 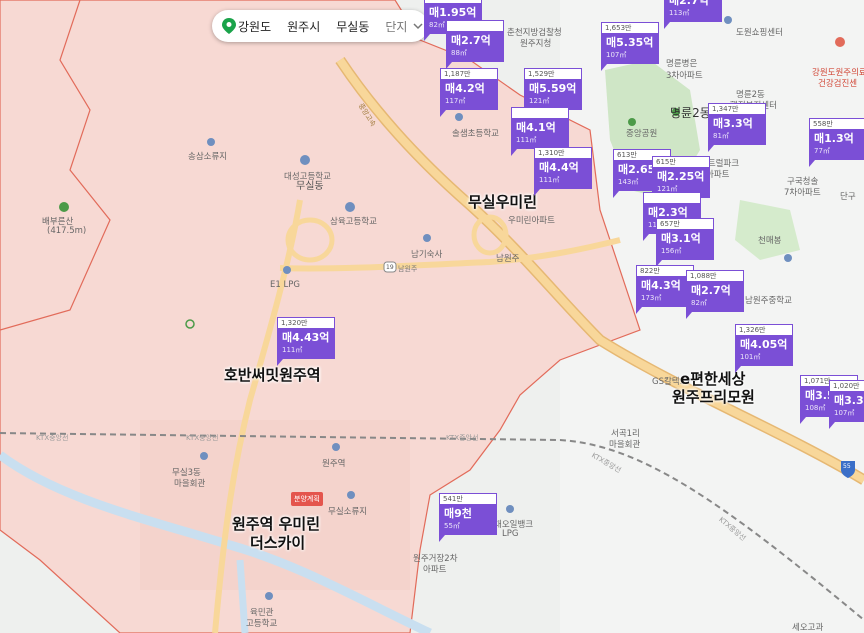 I want to click on shopping-icon, so click(x=728, y=20).